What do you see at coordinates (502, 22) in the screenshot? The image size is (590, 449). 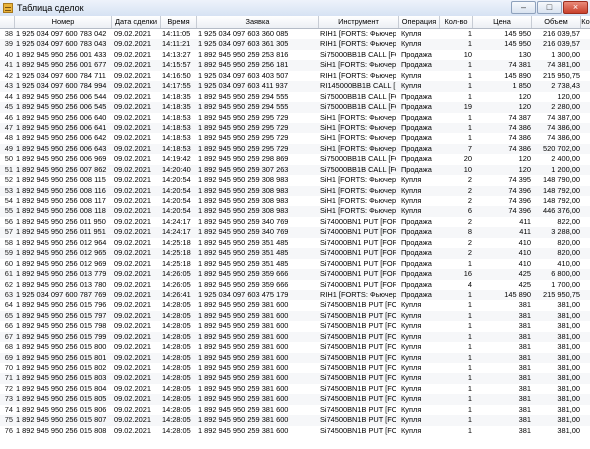 I see `column-header-price: Цена` at bounding box center [502, 22].